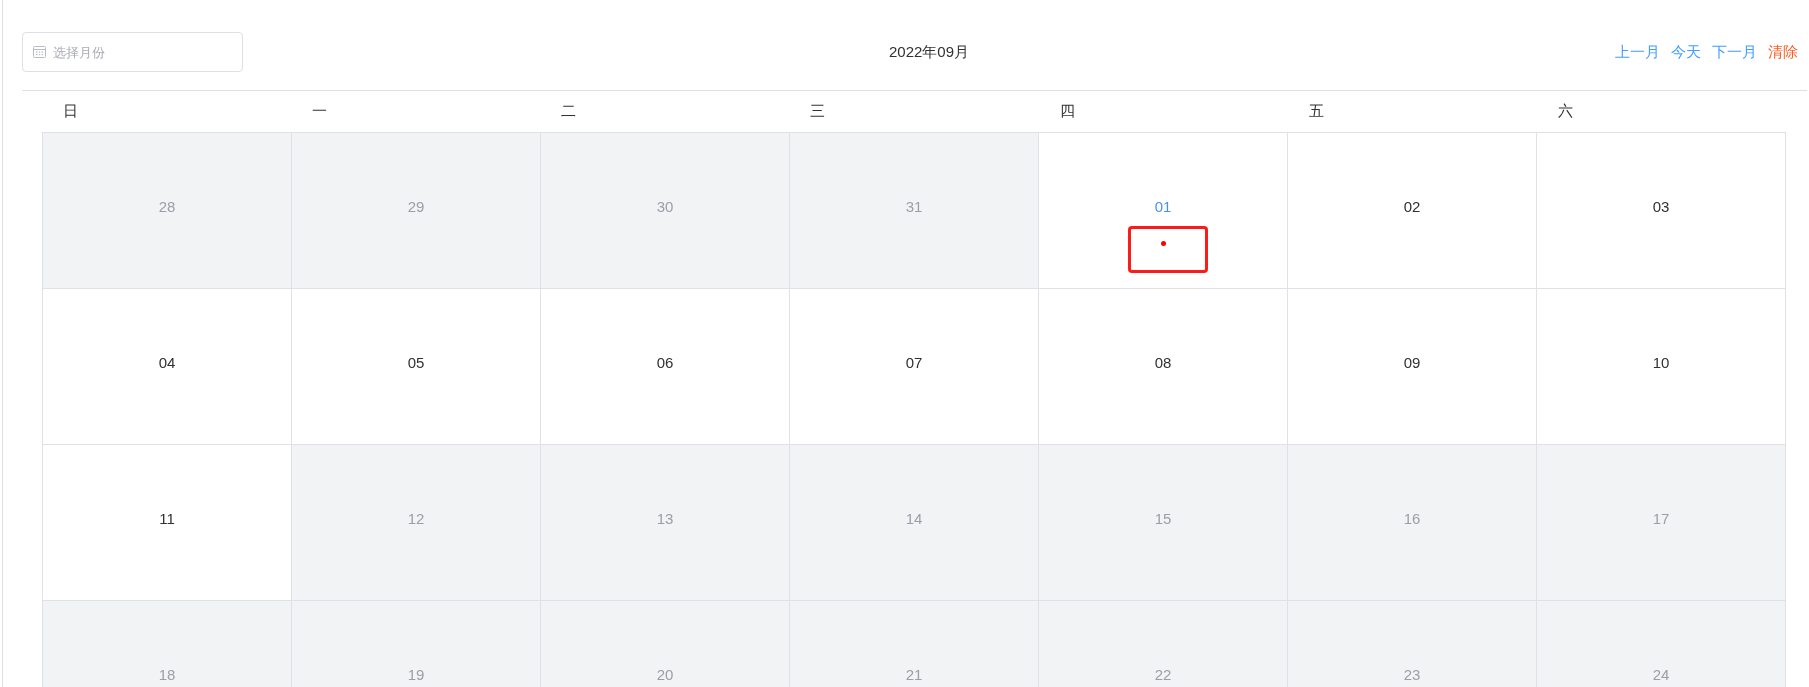 Image resolution: width=1809 pixels, height=687 pixels. I want to click on day-number: 01, so click(1163, 207).